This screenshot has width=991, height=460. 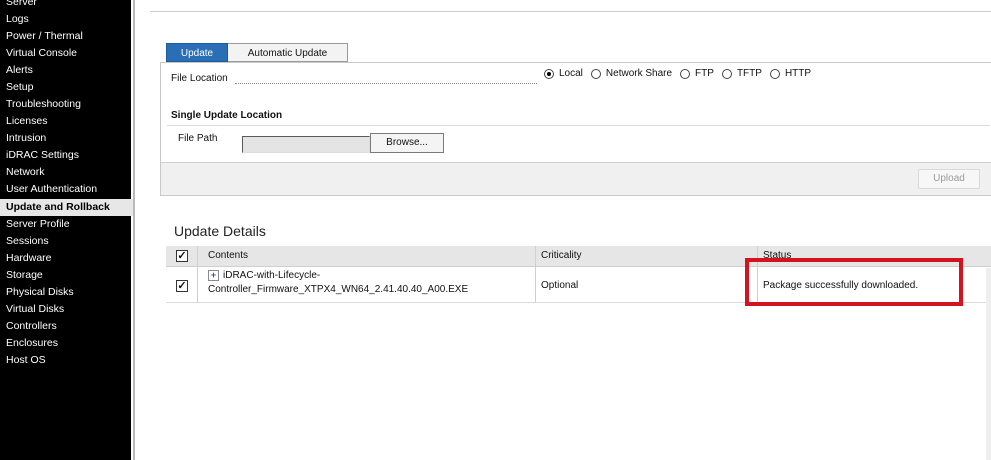 What do you see at coordinates (798, 73) in the screenshot?
I see `radio-label: HTTP` at bounding box center [798, 73].